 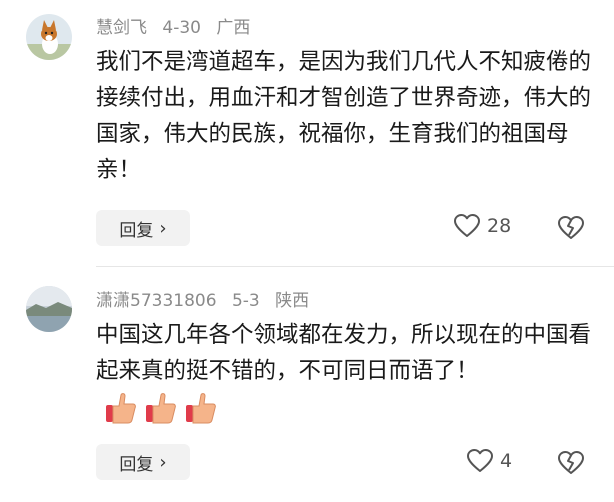 I want to click on landscape-avatar-icon, so click(x=49, y=309).